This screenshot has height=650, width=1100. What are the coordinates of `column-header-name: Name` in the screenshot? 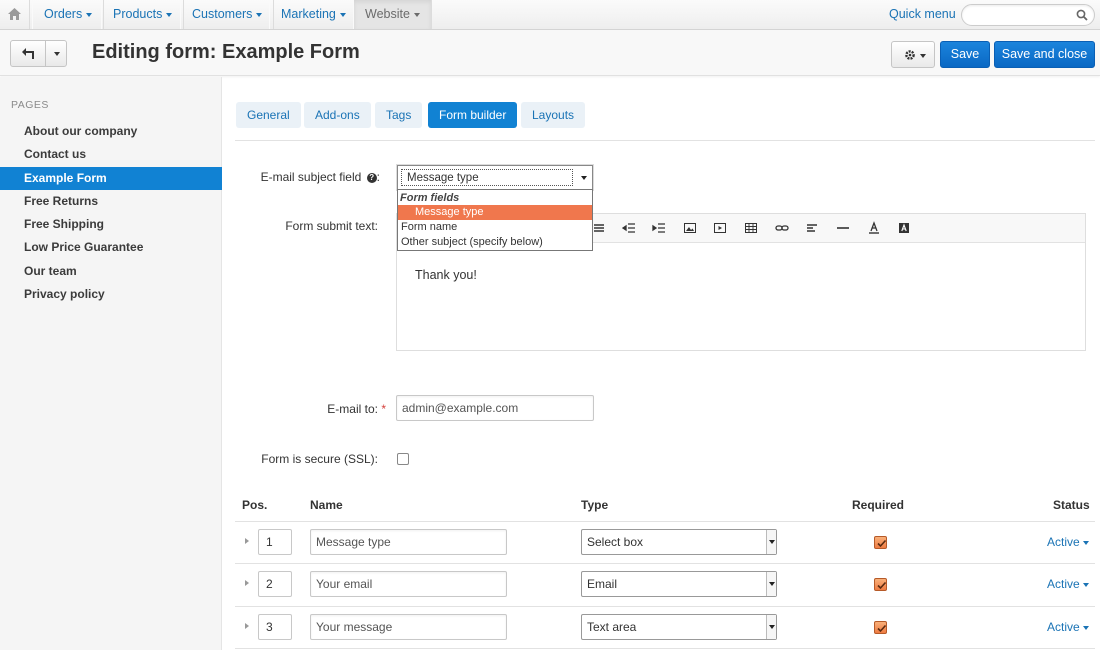 It's located at (326, 505).